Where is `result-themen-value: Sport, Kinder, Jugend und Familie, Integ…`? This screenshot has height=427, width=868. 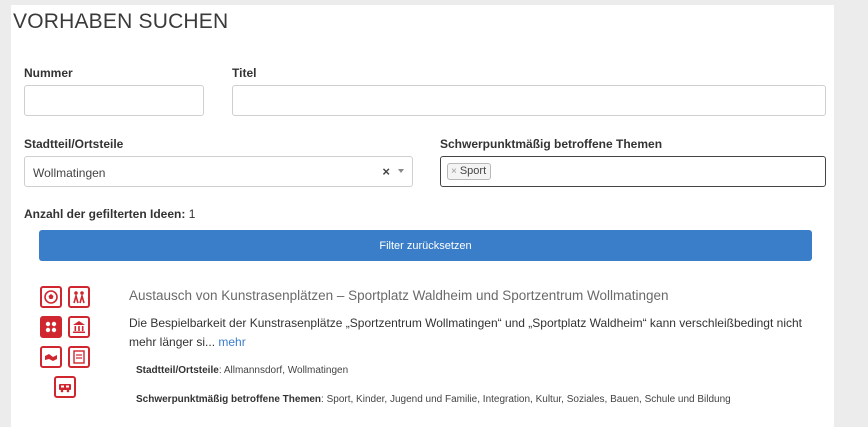
result-themen-value: Sport, Kinder, Jugend und Familie, Integ… is located at coordinates (528, 399).